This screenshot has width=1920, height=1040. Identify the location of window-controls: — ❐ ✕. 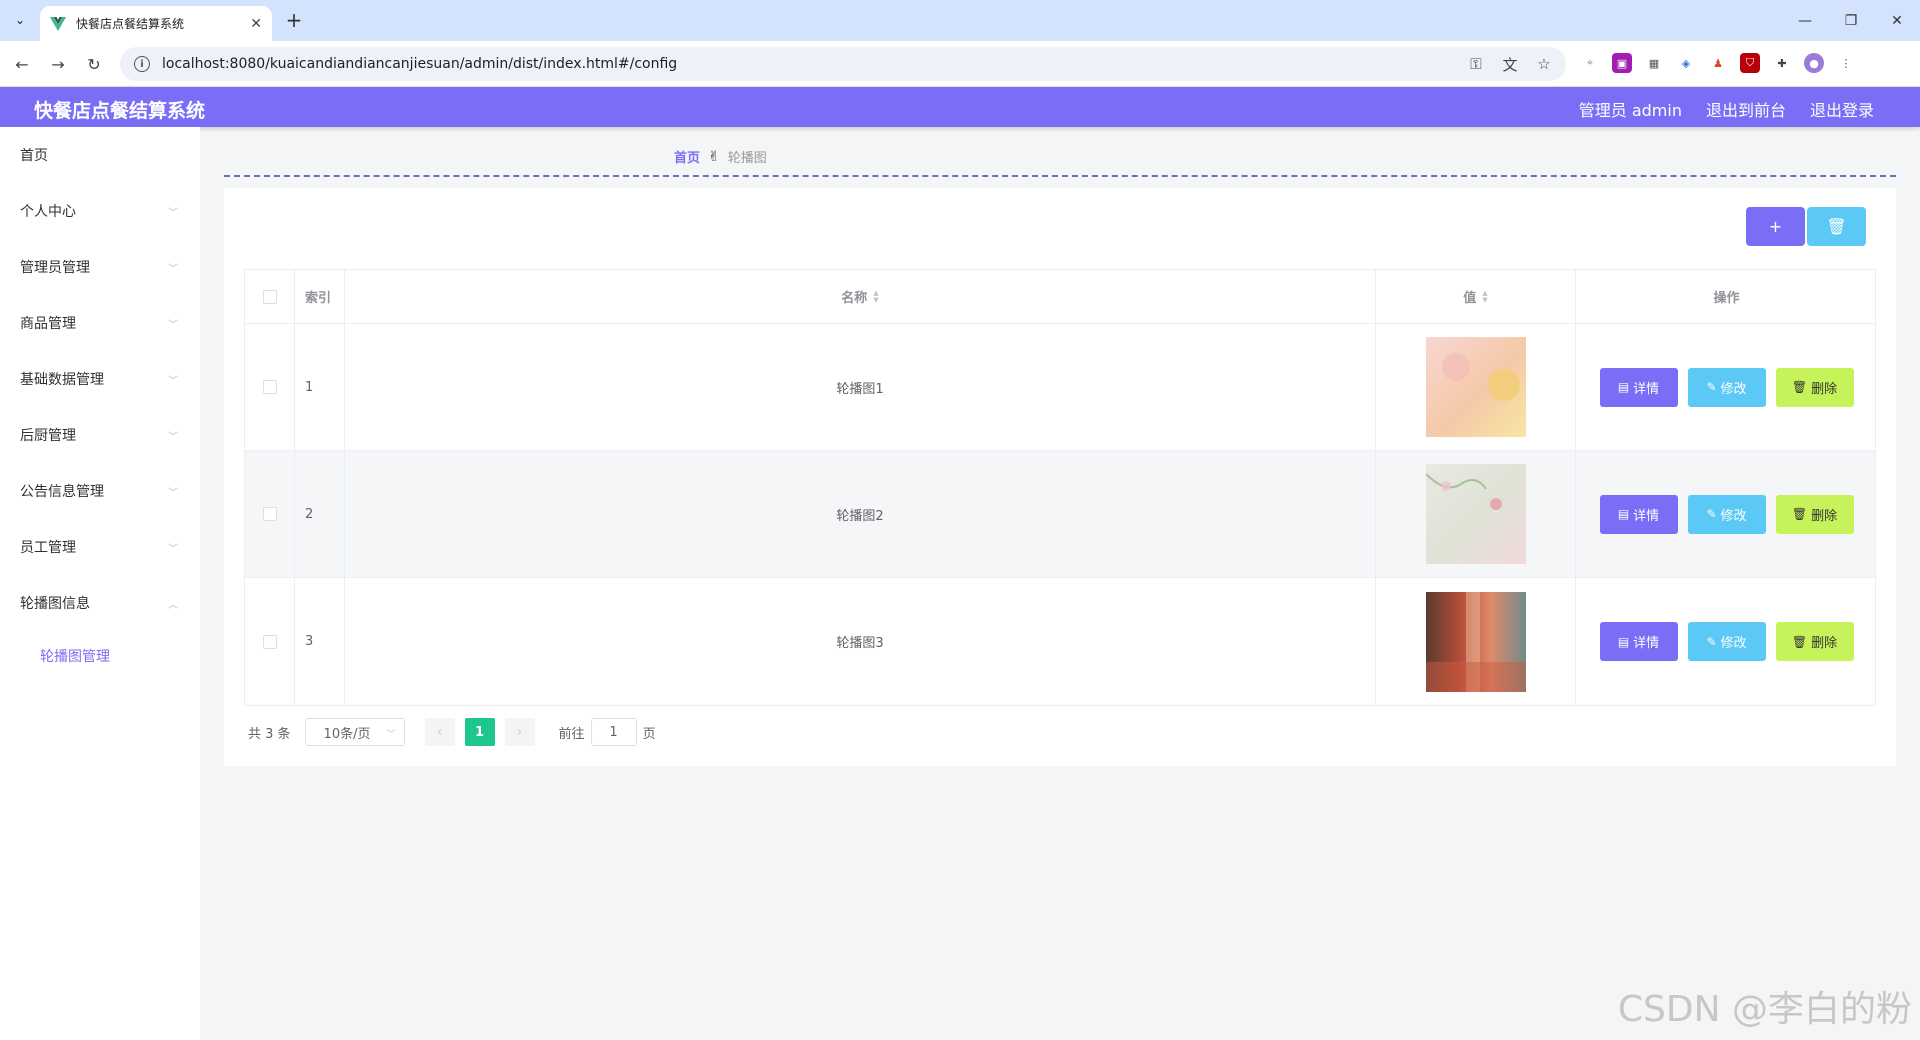
(1851, 20).